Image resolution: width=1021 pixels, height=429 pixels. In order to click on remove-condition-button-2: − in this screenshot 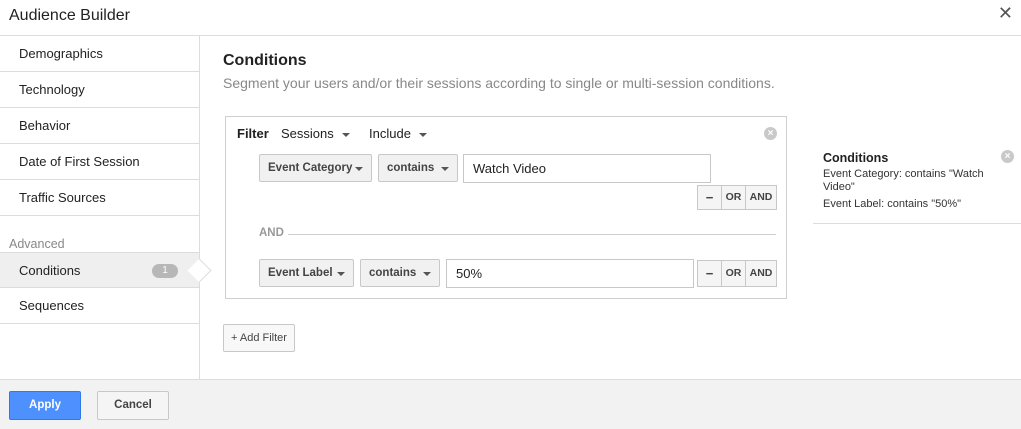, I will do `click(709, 273)`.